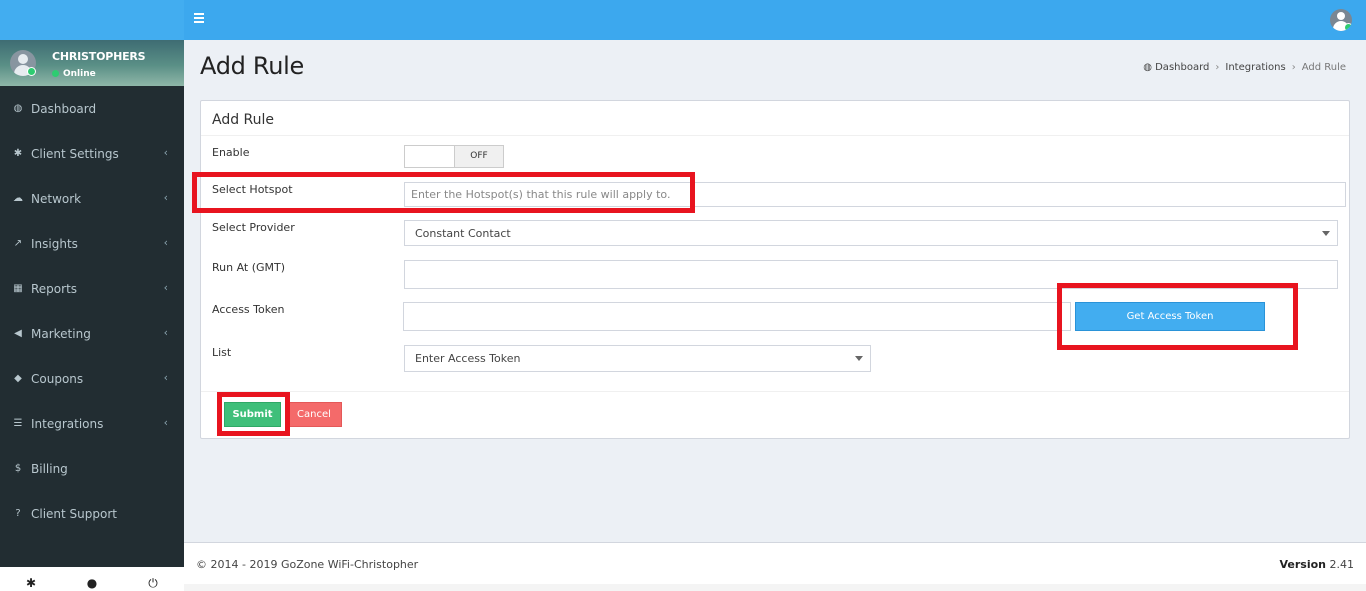 This screenshot has width=1366, height=591. Describe the element at coordinates (49, 469) in the screenshot. I see `sidebar-item-label: Billing` at that location.